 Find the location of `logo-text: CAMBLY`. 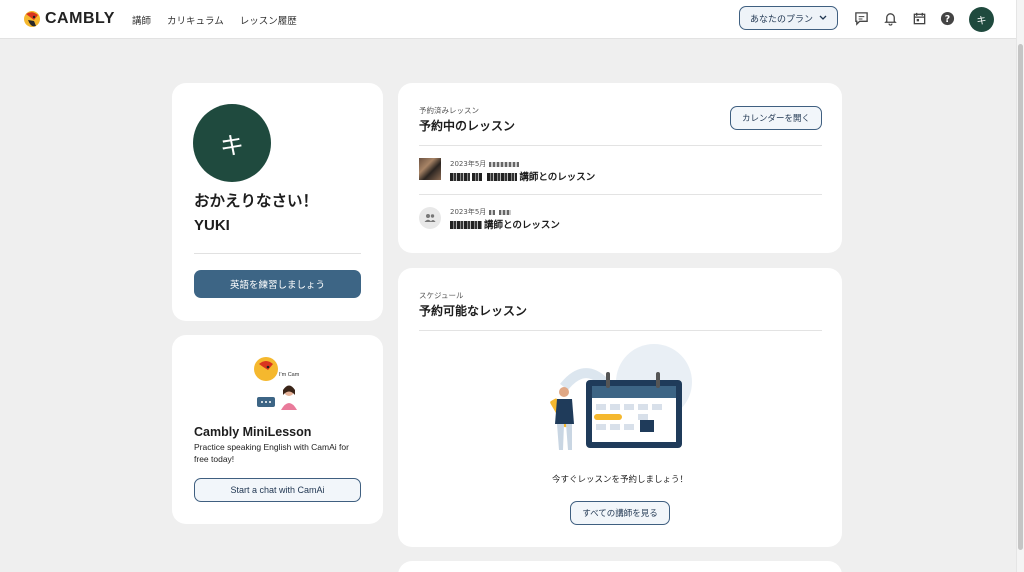

logo-text: CAMBLY is located at coordinates (80, 18).